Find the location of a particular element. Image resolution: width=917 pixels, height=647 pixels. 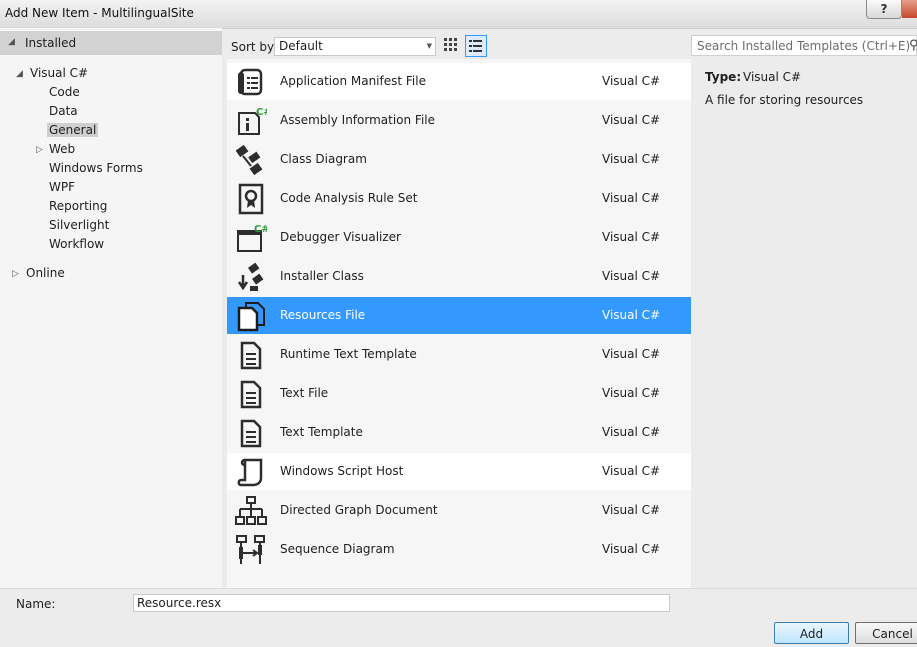

expand-arrow-icon: ◢ is located at coordinates (19, 74).